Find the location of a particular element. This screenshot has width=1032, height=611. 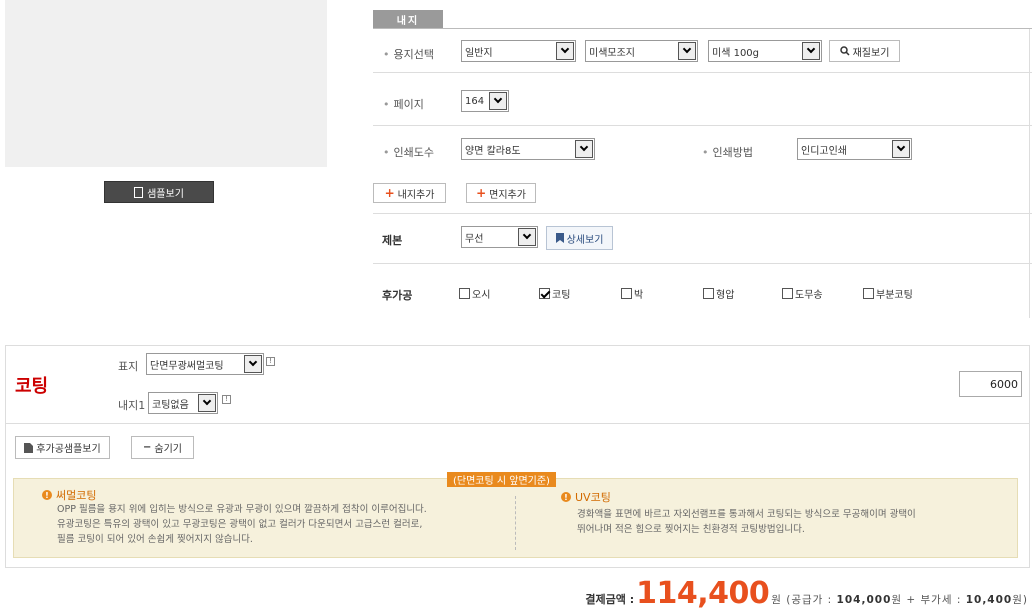

print-method-select: 인디고인쇄 is located at coordinates (854, 149).